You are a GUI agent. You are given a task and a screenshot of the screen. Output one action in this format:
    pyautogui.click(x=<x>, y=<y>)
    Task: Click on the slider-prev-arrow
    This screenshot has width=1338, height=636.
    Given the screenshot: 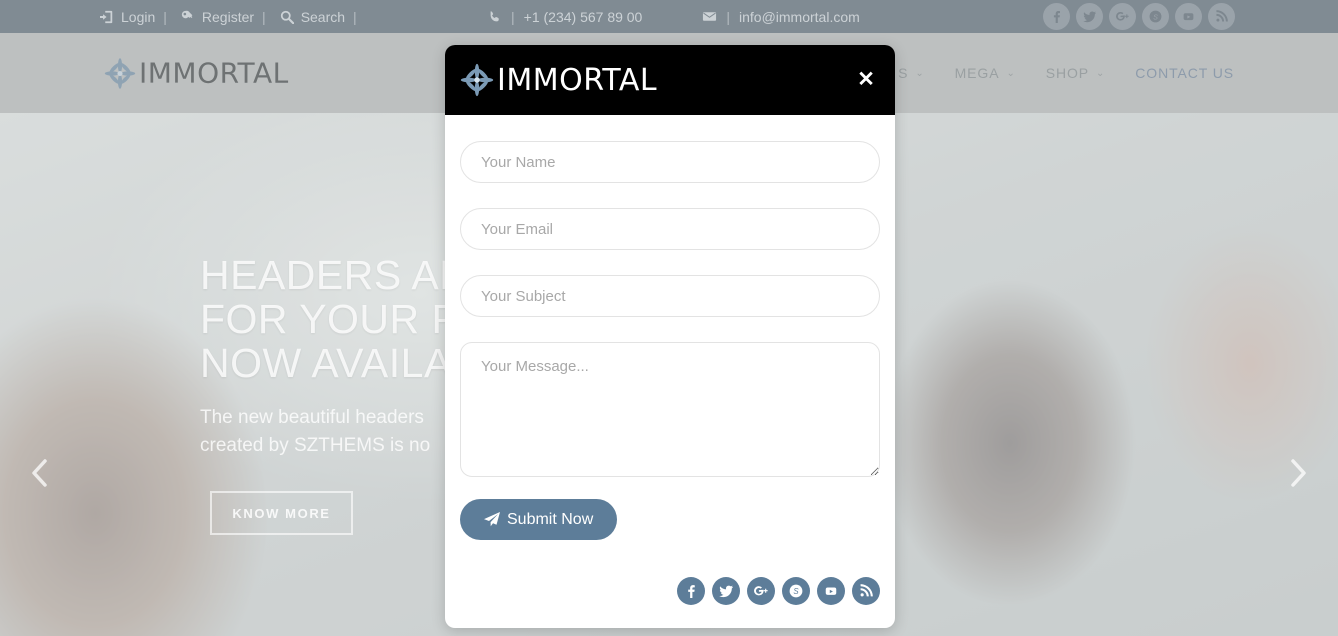 What is the action you would take?
    pyautogui.click(x=39, y=473)
    